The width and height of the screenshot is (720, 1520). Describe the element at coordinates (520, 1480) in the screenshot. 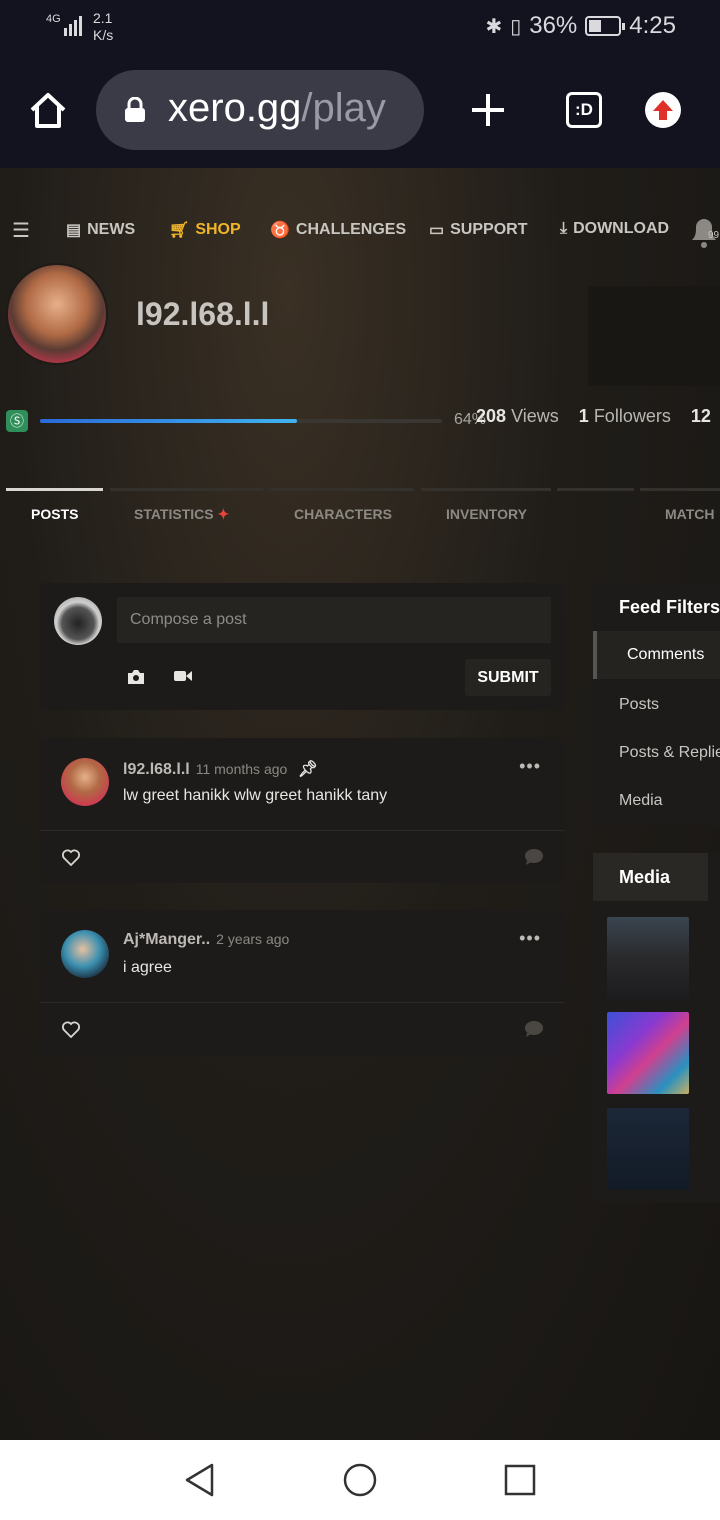

I see `recents-icon` at that location.